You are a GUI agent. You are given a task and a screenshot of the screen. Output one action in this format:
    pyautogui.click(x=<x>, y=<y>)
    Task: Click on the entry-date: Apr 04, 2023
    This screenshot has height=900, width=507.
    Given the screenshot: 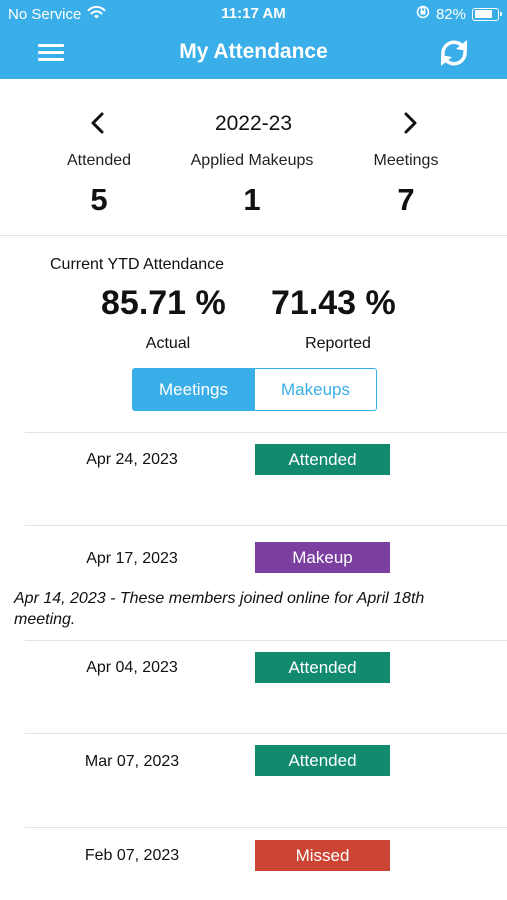 What is the action you would take?
    pyautogui.click(x=132, y=667)
    